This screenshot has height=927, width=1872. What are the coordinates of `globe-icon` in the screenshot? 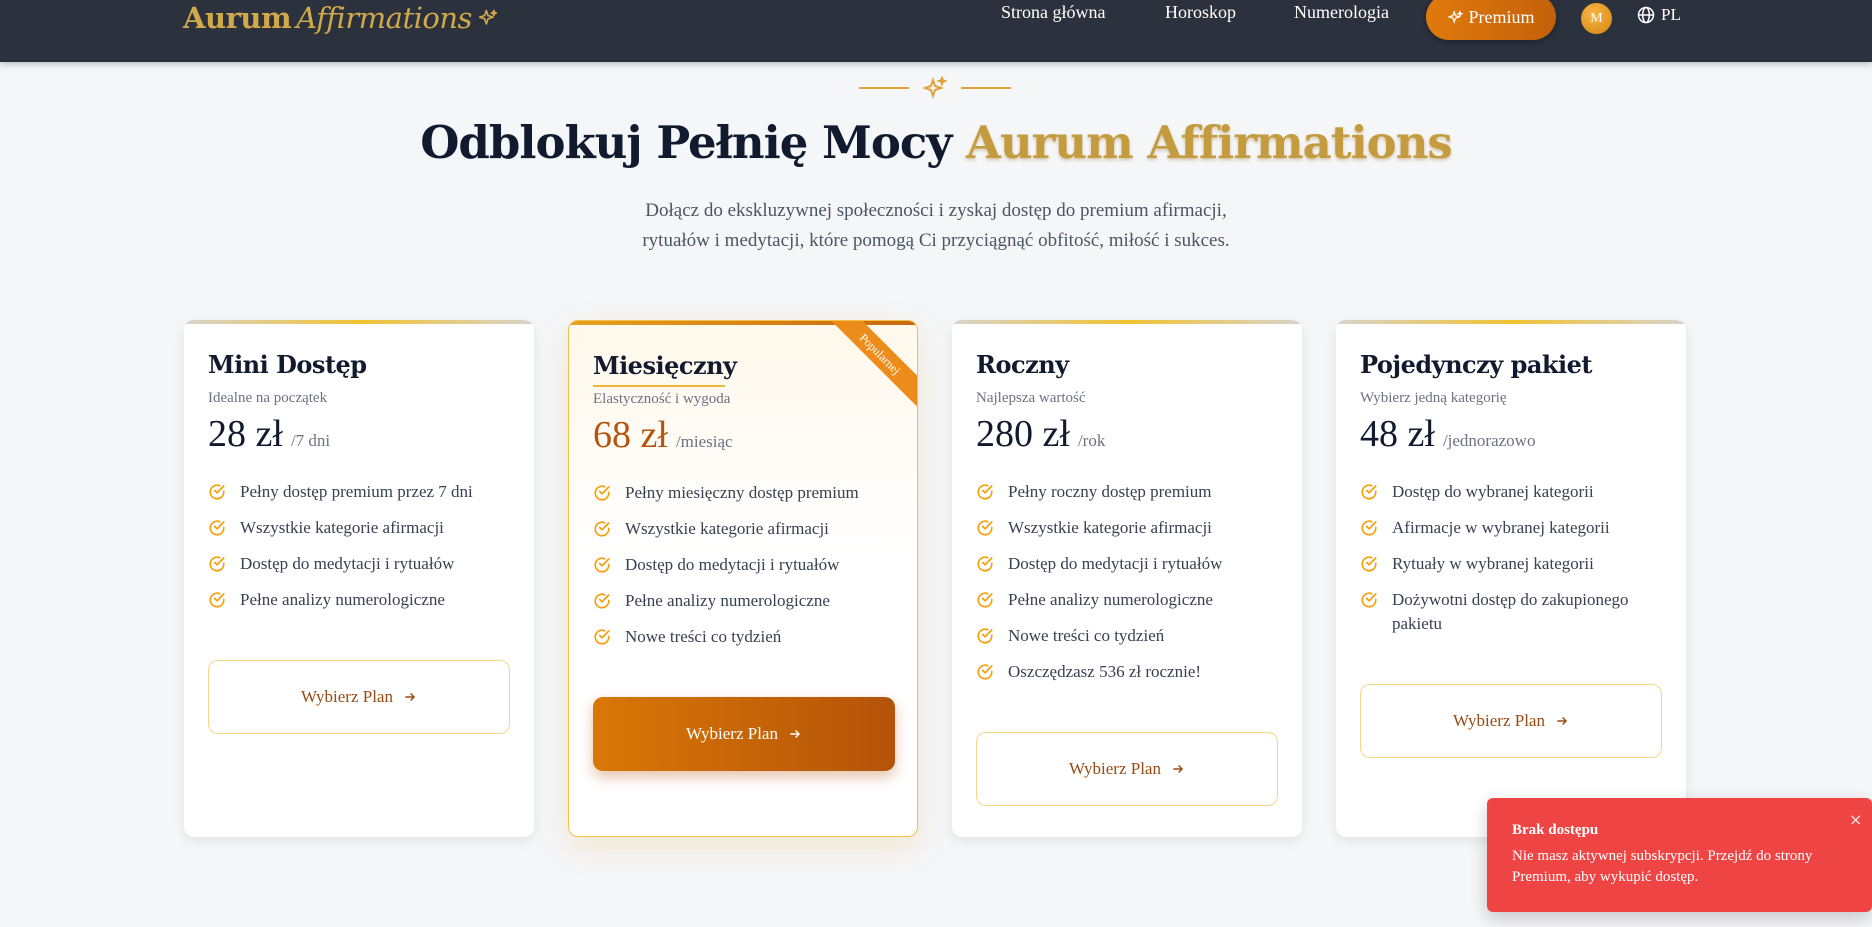 It's located at (1646, 15).